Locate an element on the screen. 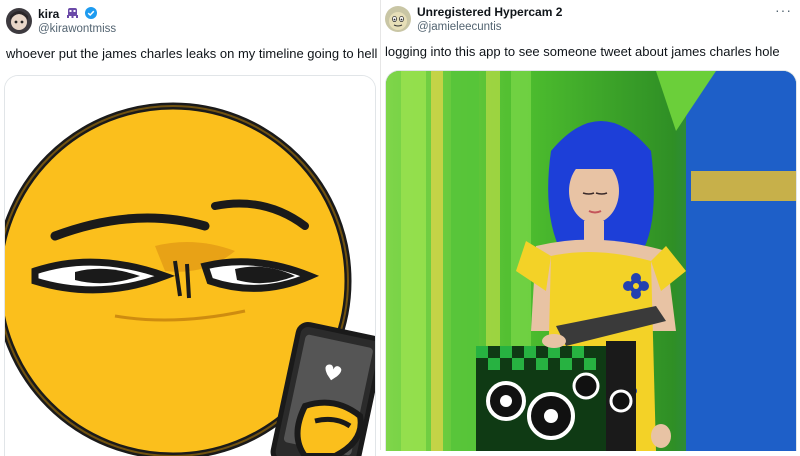  alien-monster-emoji-icon is located at coordinates (72, 14).